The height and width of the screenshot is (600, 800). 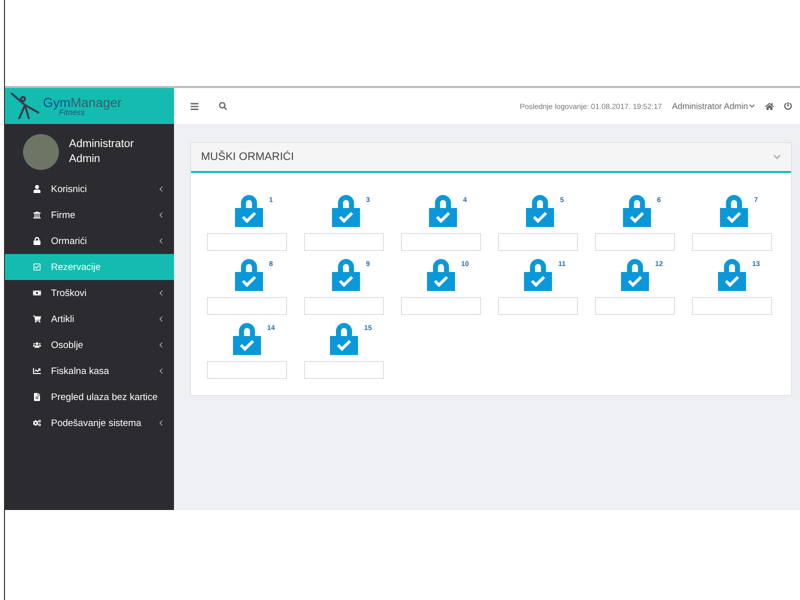 I want to click on menu-icon, so click(x=194, y=106).